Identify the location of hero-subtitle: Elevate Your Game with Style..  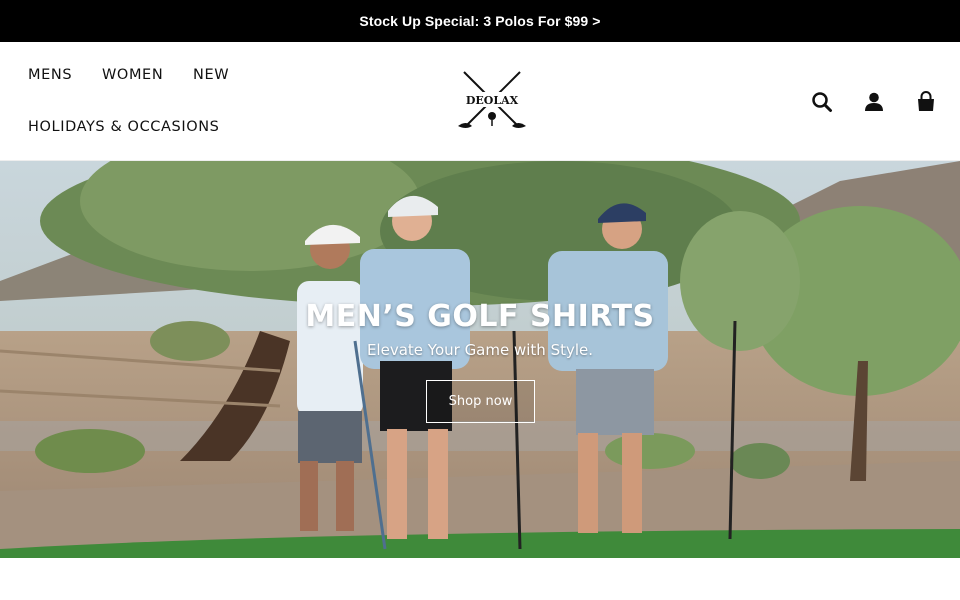
(480, 350).